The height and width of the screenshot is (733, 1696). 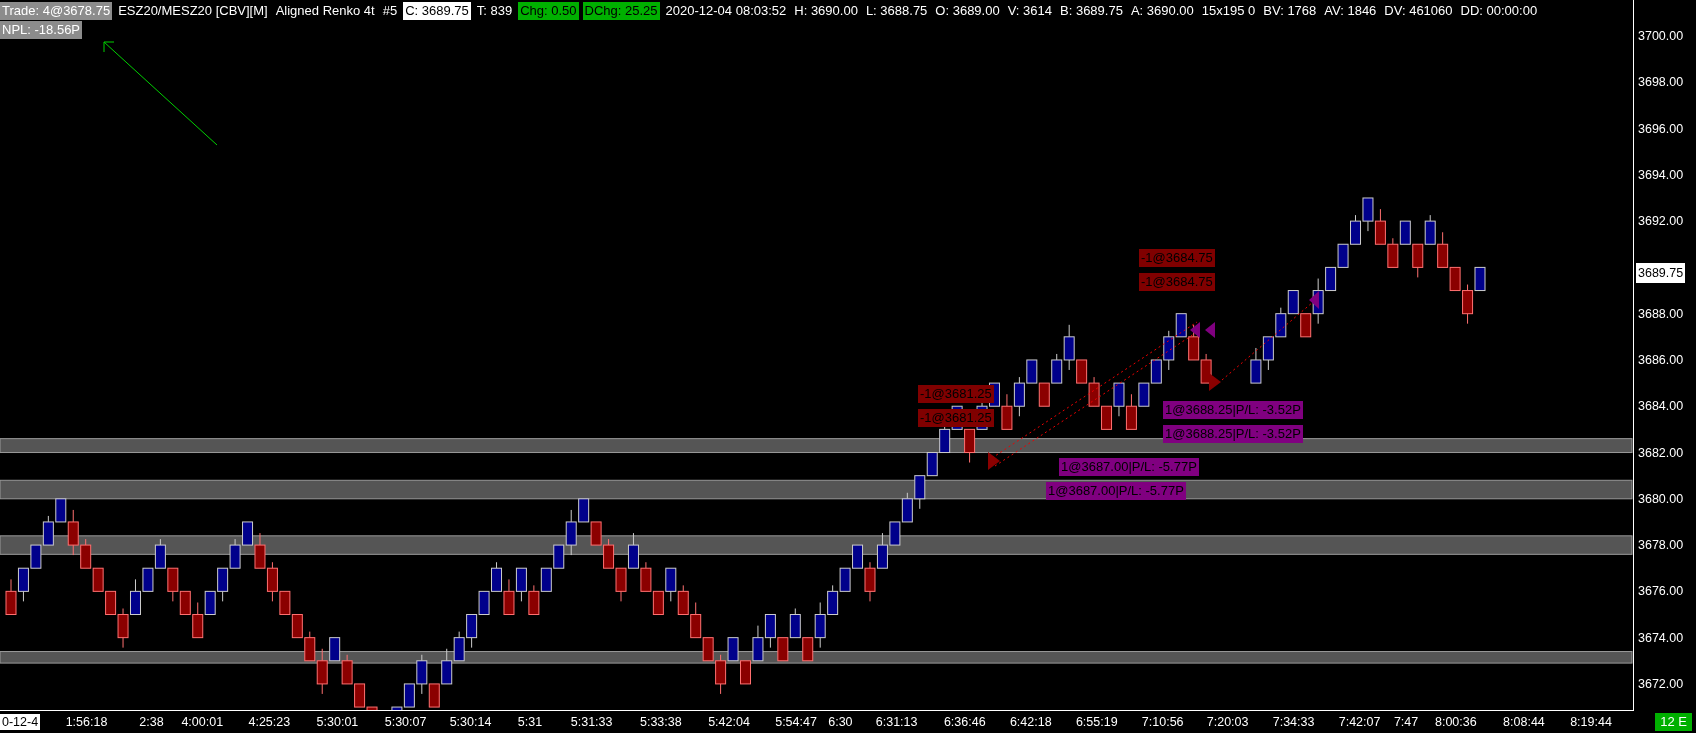 What do you see at coordinates (967, 10) in the screenshot?
I see `header-field: O: 3689.00` at bounding box center [967, 10].